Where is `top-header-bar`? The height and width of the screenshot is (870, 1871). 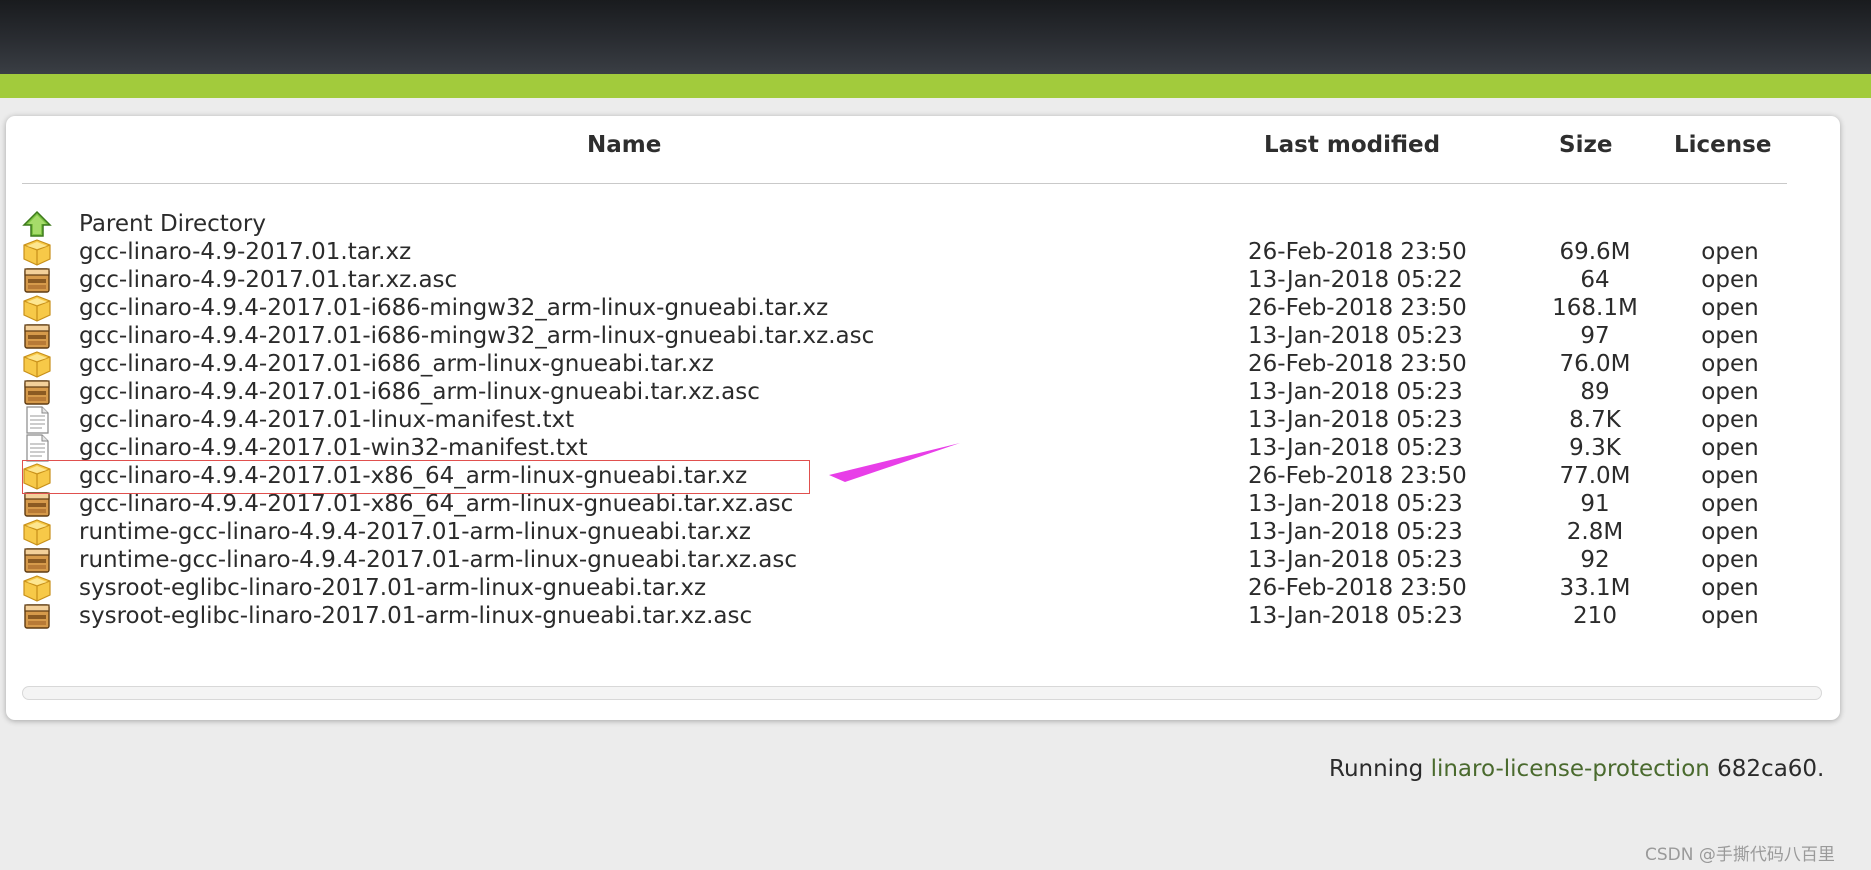
top-header-bar is located at coordinates (935, 37).